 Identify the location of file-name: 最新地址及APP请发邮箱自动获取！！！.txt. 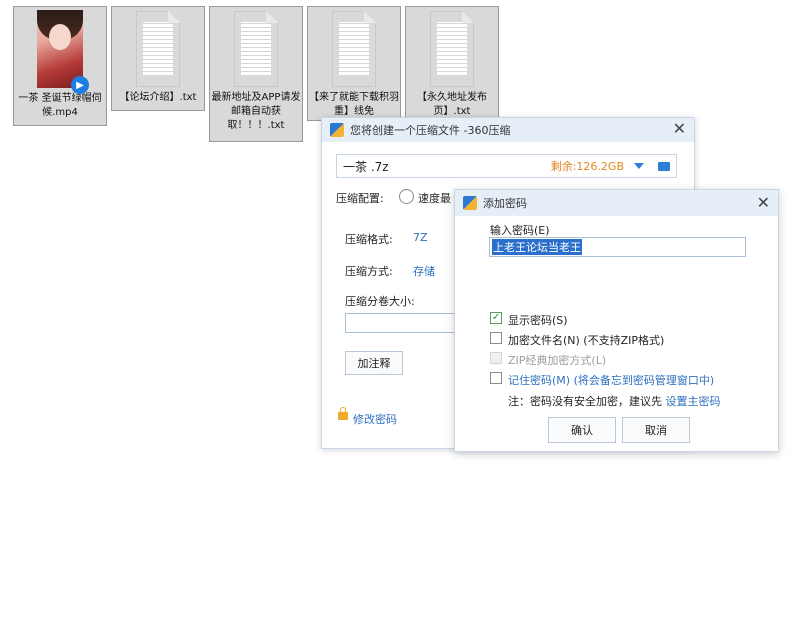
(256, 111).